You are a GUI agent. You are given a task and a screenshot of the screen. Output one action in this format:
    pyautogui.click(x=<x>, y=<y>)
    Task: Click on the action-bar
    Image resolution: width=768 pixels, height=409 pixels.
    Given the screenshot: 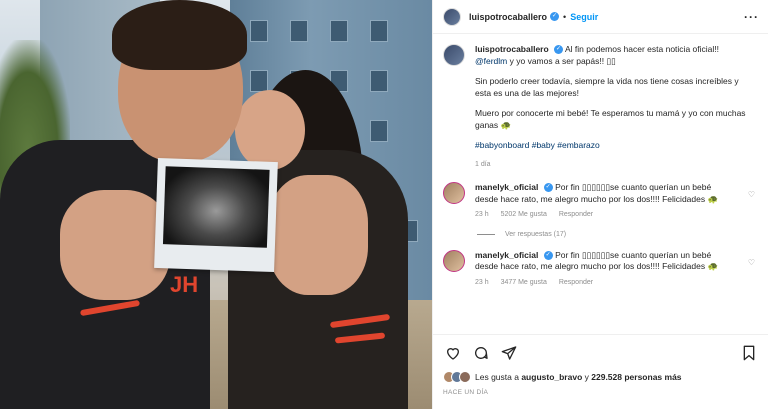 What is the action you would take?
    pyautogui.click(x=600, y=352)
    